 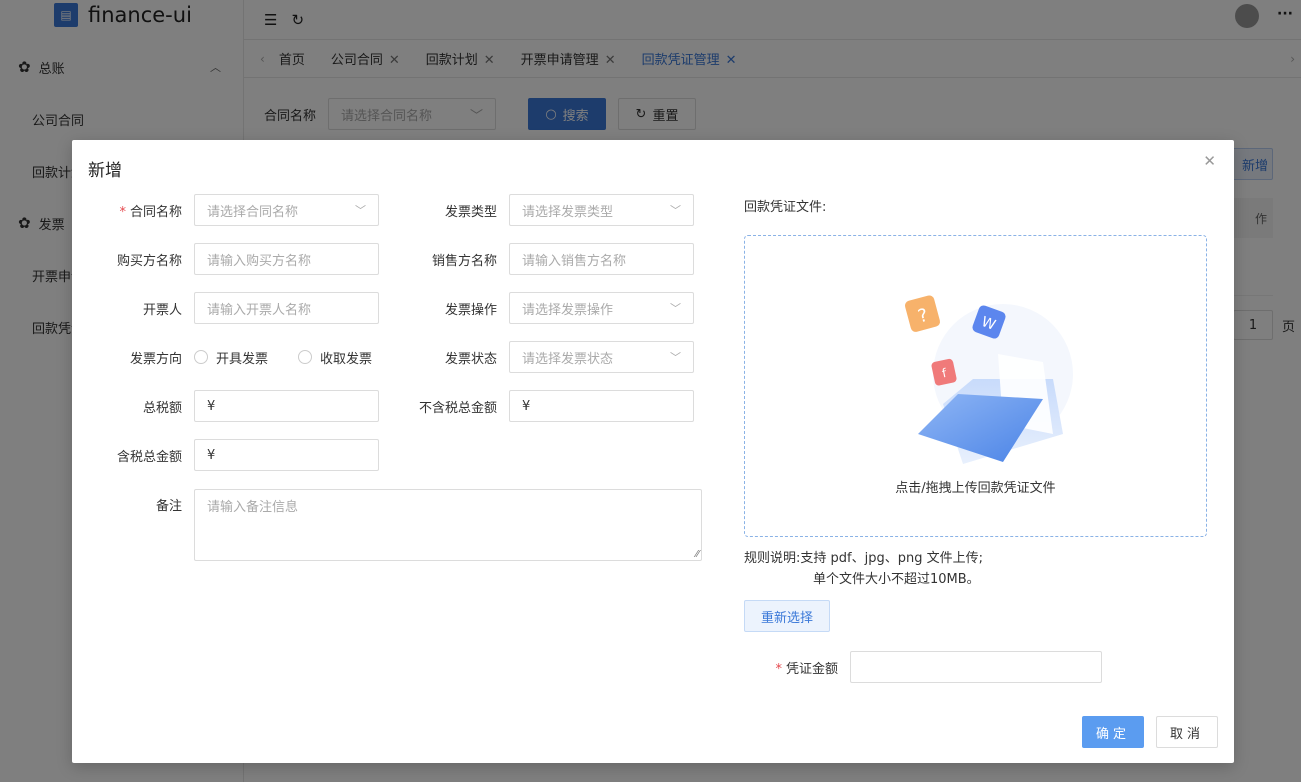 I want to click on invoice-type-select: 请选择发票类型 ﹀, so click(x=601, y=210).